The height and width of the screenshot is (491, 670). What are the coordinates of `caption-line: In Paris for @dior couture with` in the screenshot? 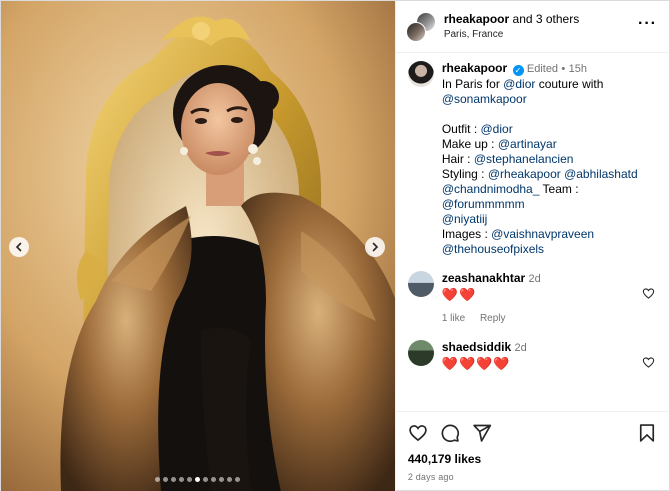 It's located at (549, 84).